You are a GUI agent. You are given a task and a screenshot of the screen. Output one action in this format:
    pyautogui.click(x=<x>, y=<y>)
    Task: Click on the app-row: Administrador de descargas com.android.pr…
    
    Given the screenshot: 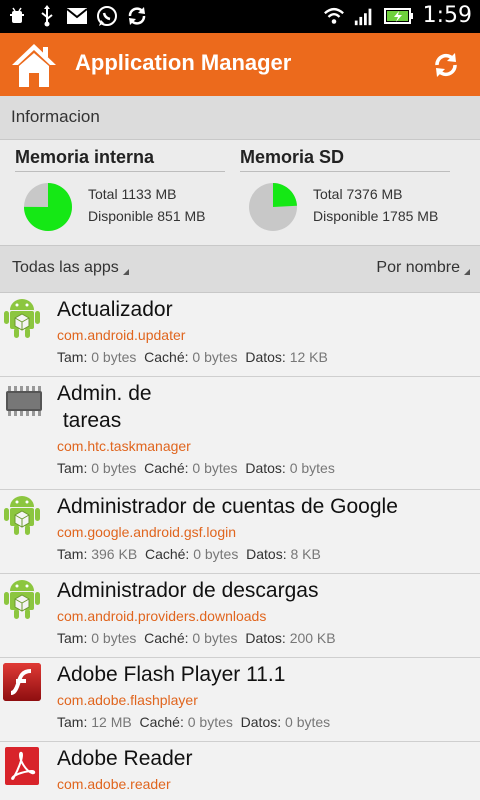 What is the action you would take?
    pyautogui.click(x=240, y=616)
    